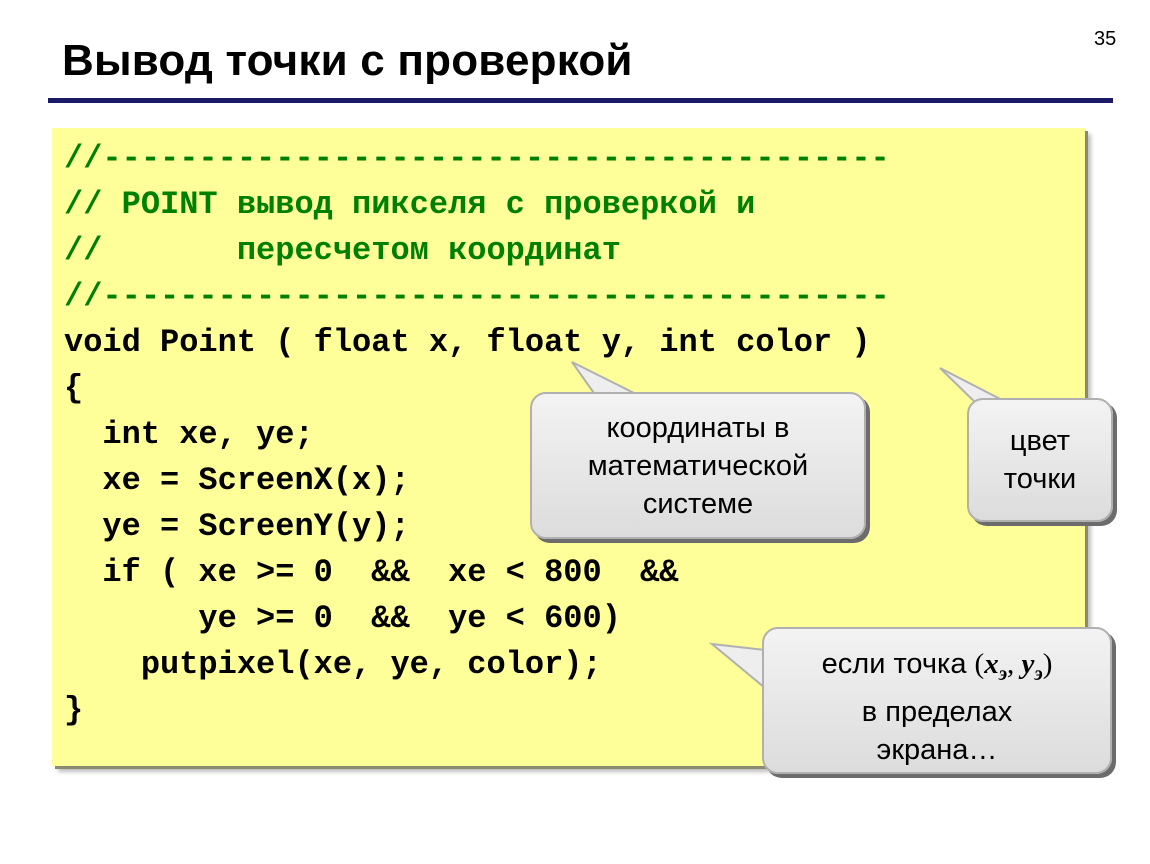 This screenshot has height=864, width=1150. I want to click on code-line: // POINT вывод пикселя с проверкой и, so click(410, 204).